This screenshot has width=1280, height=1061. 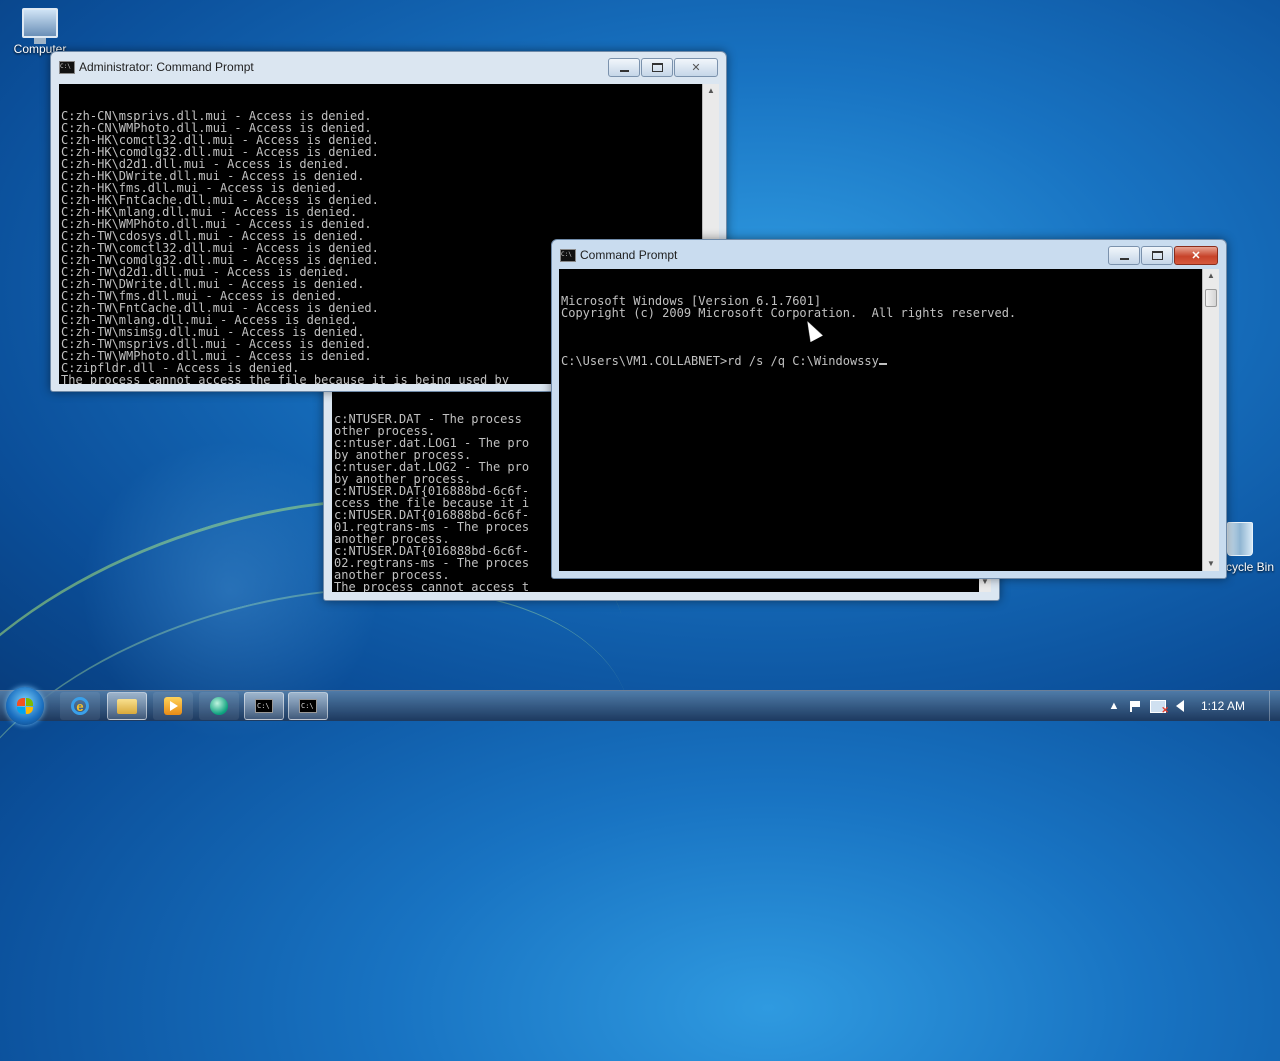 I want to click on start-button, so click(x=25, y=706).